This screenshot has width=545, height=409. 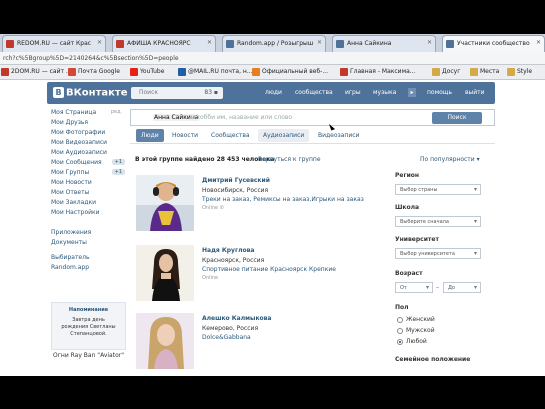 I want to click on filter-label-school: Школа, so click(x=407, y=207).